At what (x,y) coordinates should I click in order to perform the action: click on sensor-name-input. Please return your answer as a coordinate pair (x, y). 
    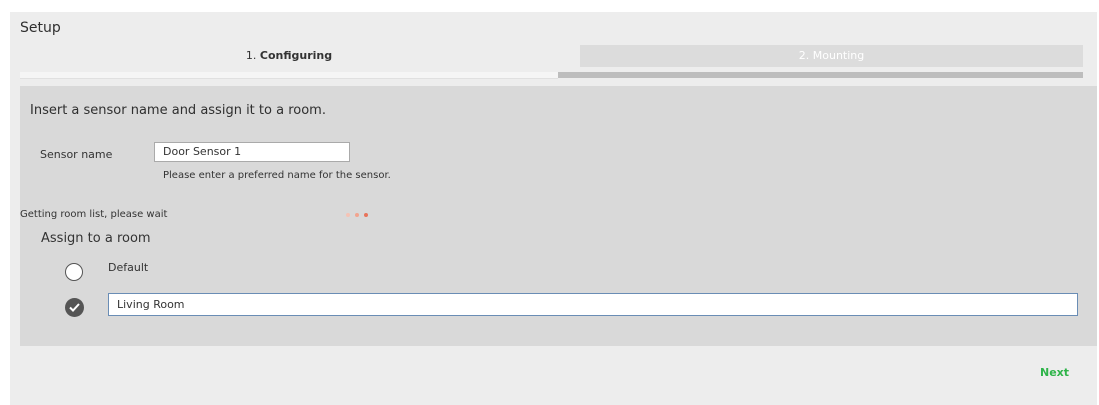
    Looking at the image, I should click on (252, 152).